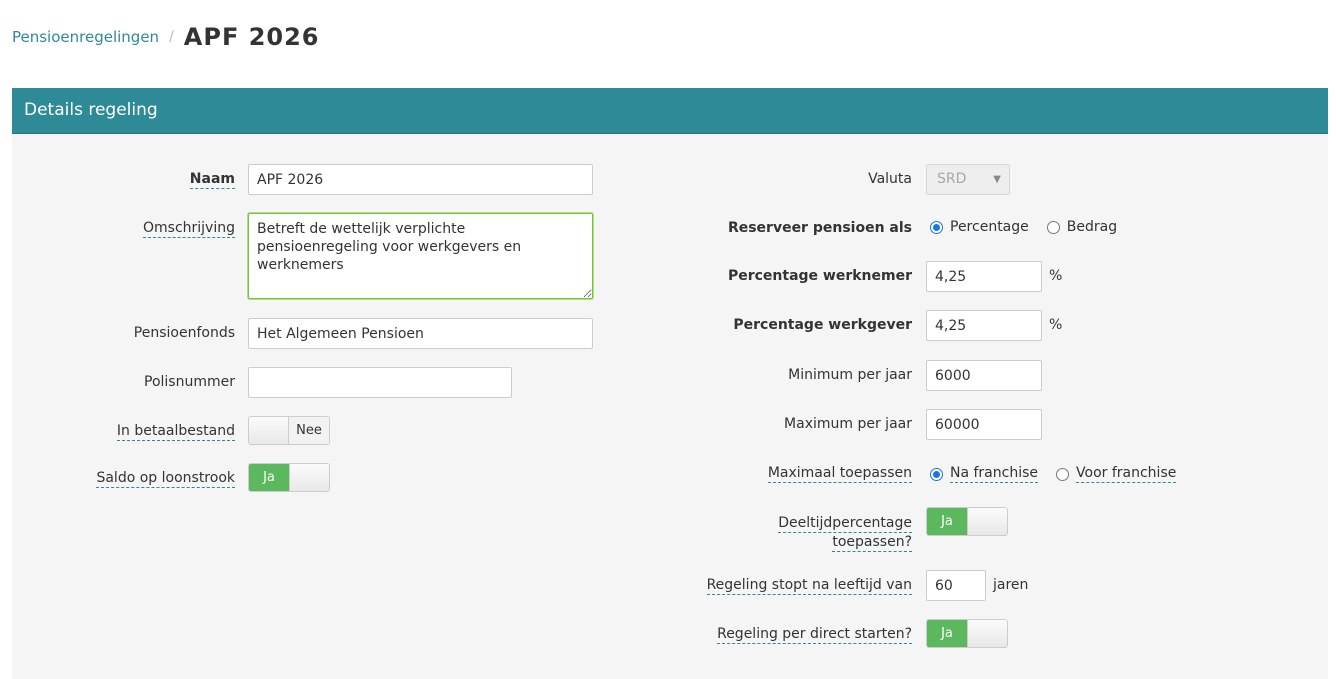 Image resolution: width=1336 pixels, height=679 pixels. Describe the element at coordinates (212, 180) in the screenshot. I see `naam-label: Naam` at that location.